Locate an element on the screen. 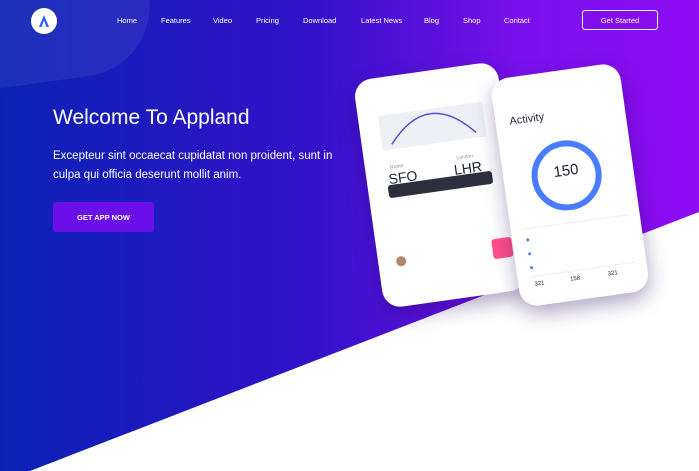  nav-item-latest-news: Latest News is located at coordinates (381, 20).